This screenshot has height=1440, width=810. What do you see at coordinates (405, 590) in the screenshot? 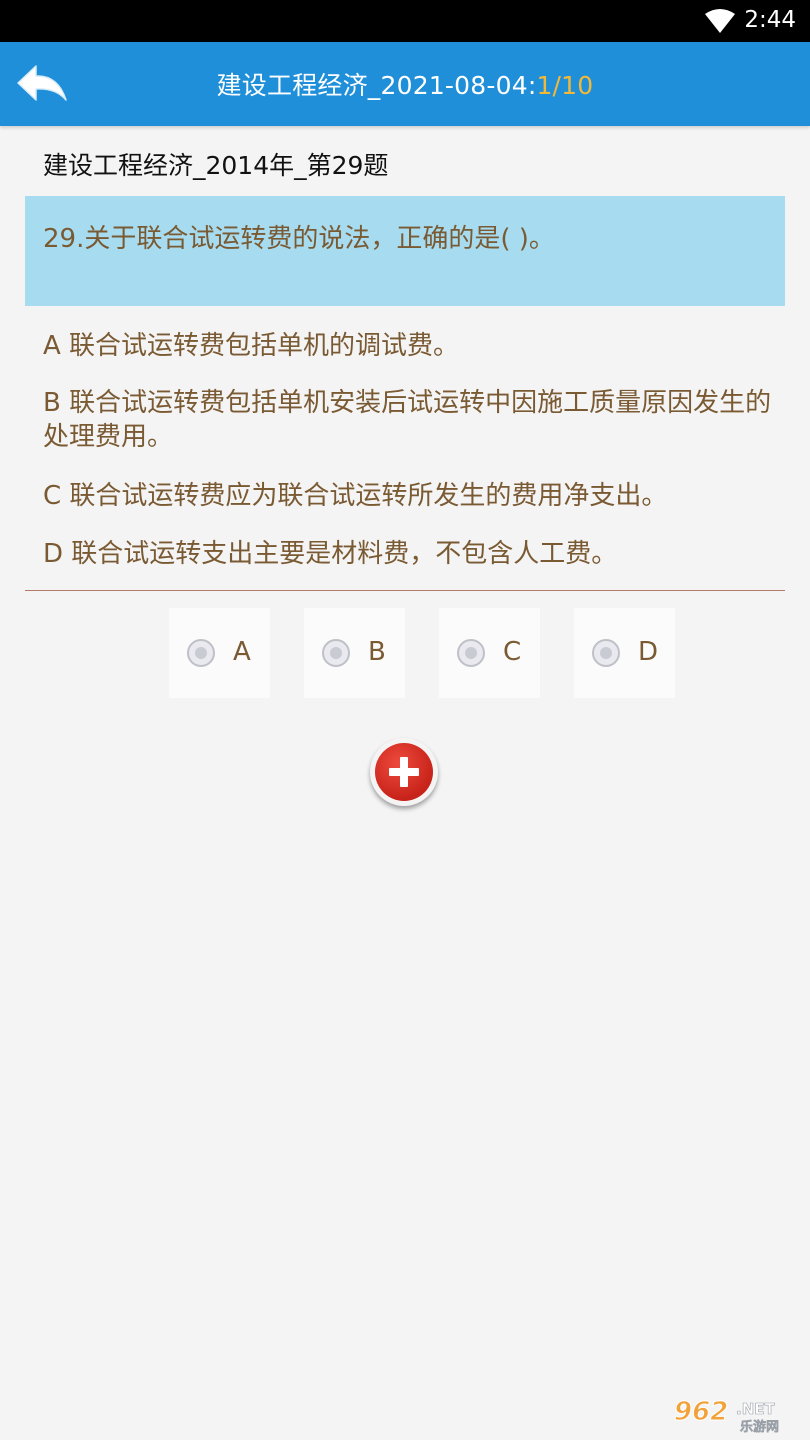
I see `divider` at bounding box center [405, 590].